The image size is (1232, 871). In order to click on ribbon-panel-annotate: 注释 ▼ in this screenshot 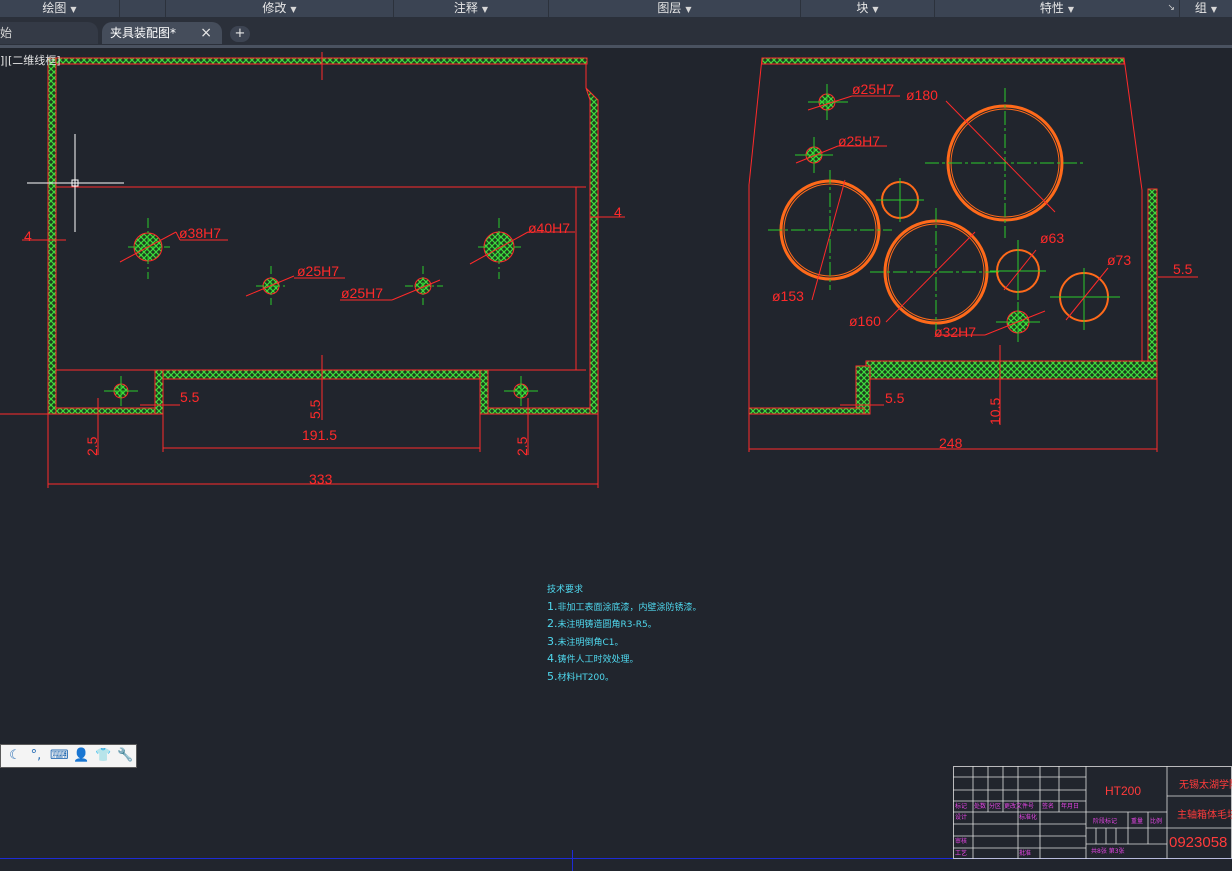, I will do `click(471, 8)`.